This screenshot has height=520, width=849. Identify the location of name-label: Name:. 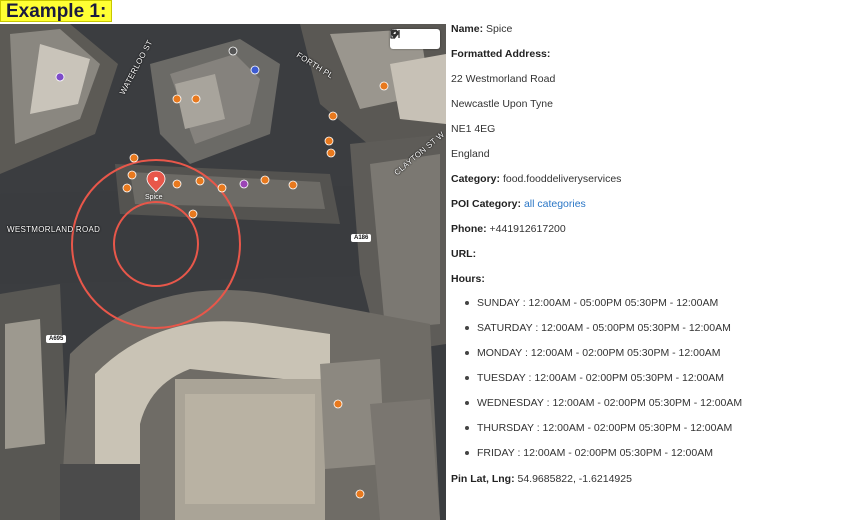
(467, 29).